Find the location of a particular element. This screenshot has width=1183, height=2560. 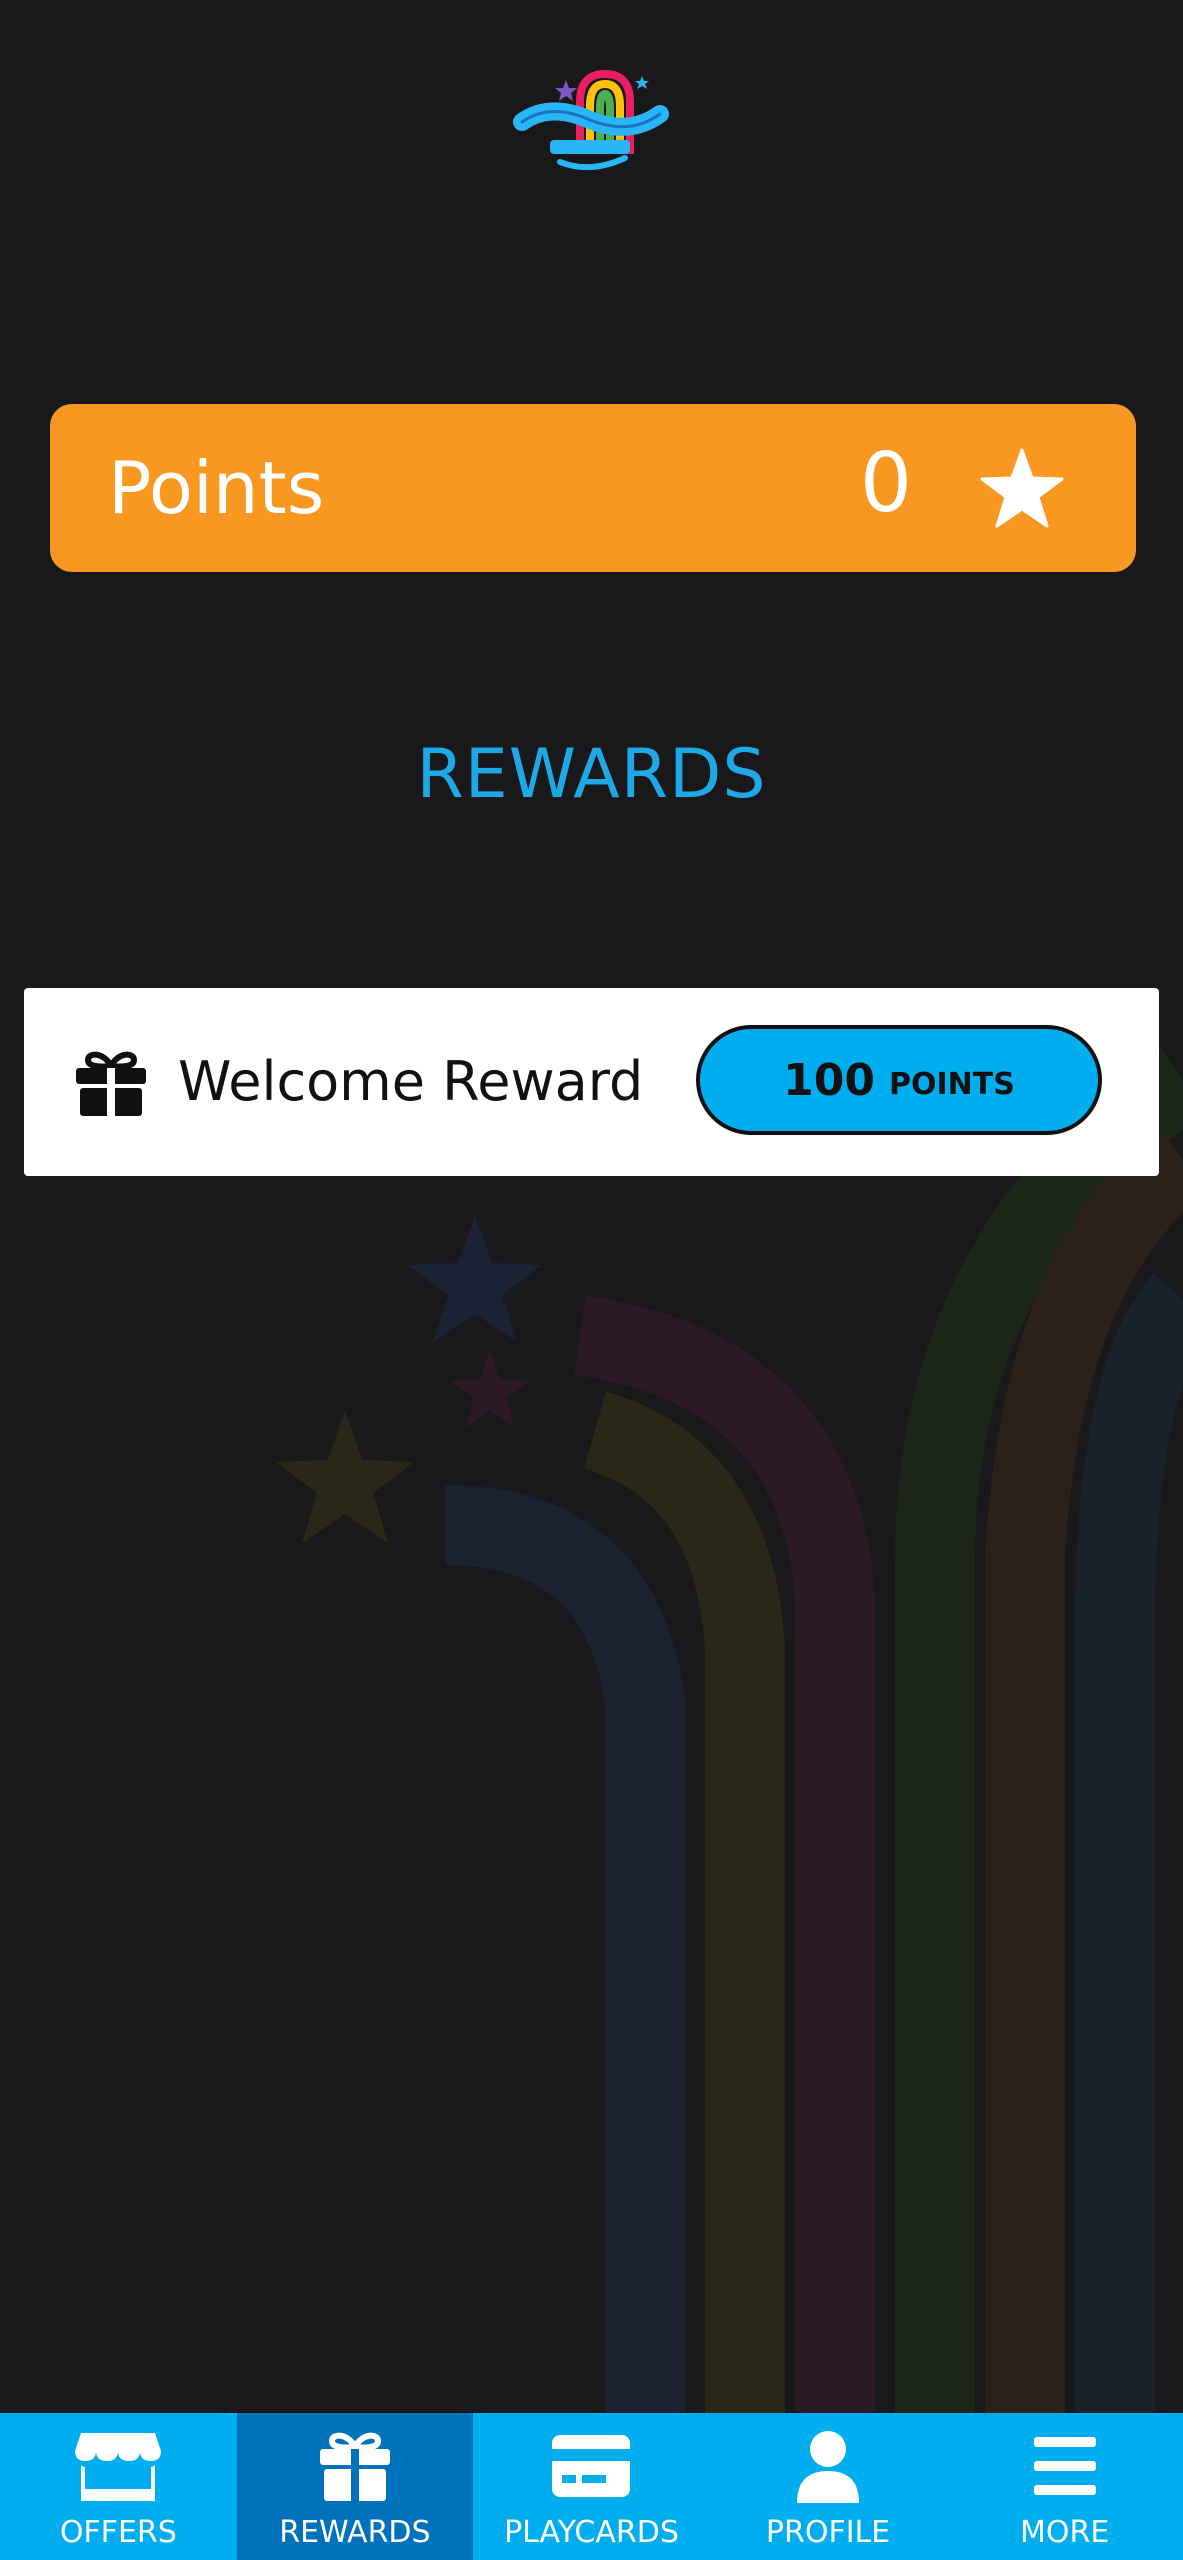

nav-item-rewards: REWARDS is located at coordinates (355, 2486).